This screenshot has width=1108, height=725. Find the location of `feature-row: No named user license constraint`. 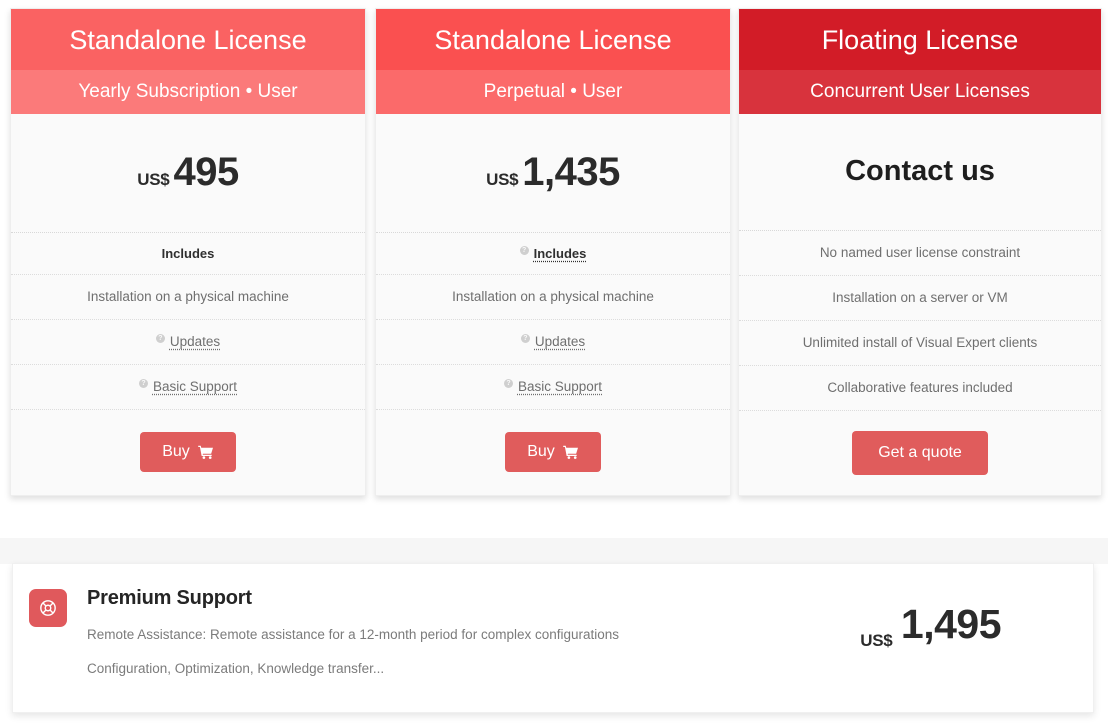

feature-row: No named user license constraint is located at coordinates (920, 252).